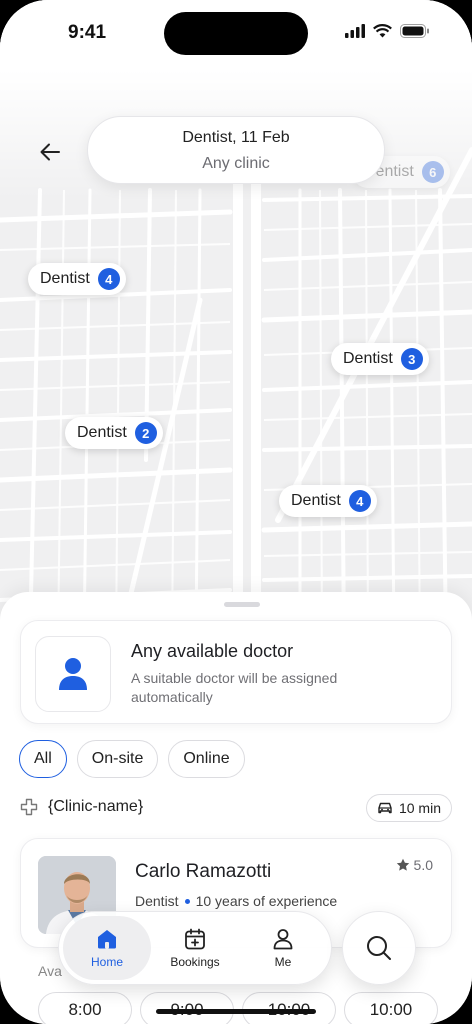 The height and width of the screenshot is (1024, 472). I want to click on filter-on-site: On-site, so click(117, 759).